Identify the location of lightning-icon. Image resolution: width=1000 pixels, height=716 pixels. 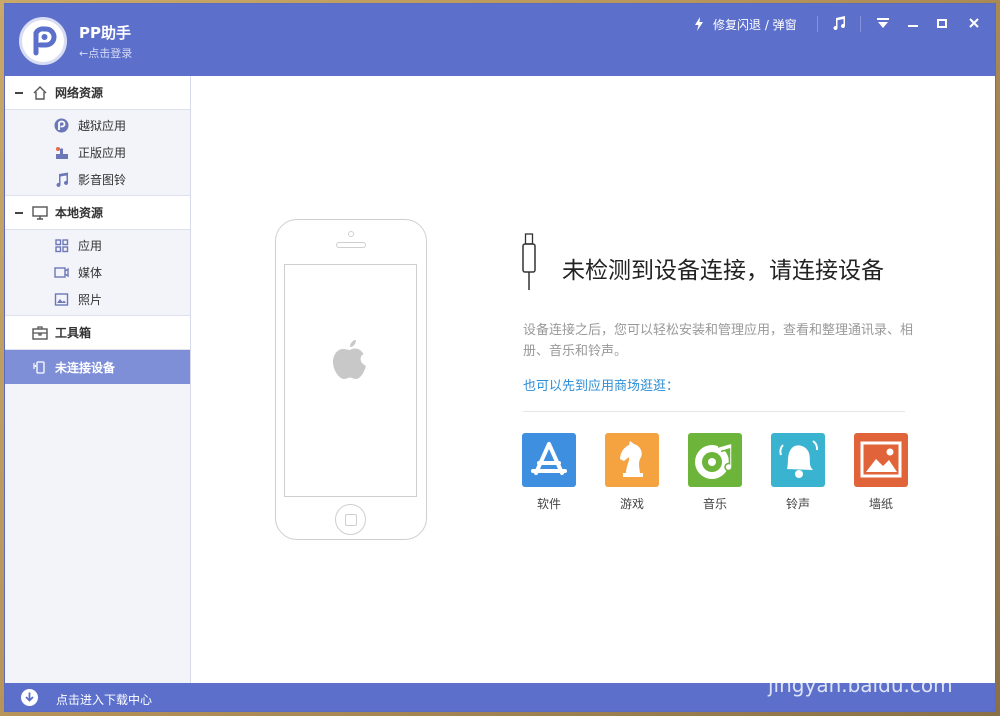
(699, 24).